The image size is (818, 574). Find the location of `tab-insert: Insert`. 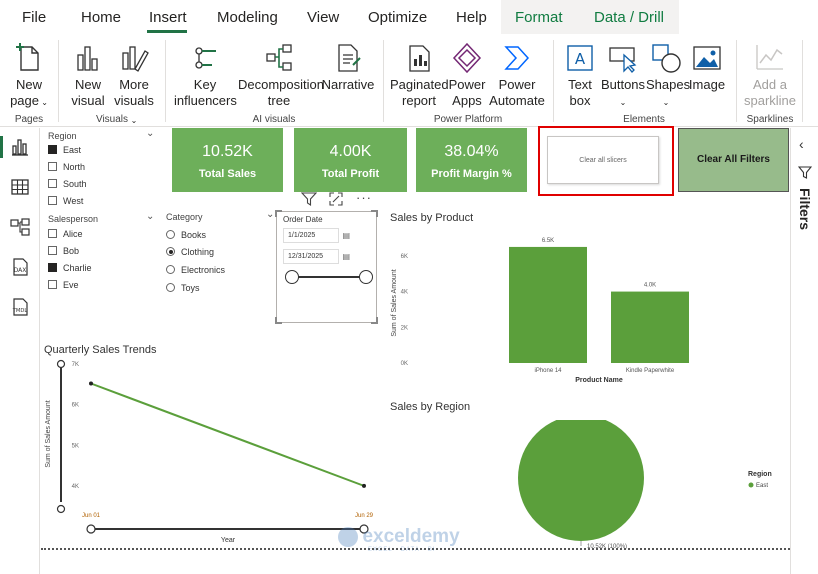

tab-insert: Insert is located at coordinates (168, 17).